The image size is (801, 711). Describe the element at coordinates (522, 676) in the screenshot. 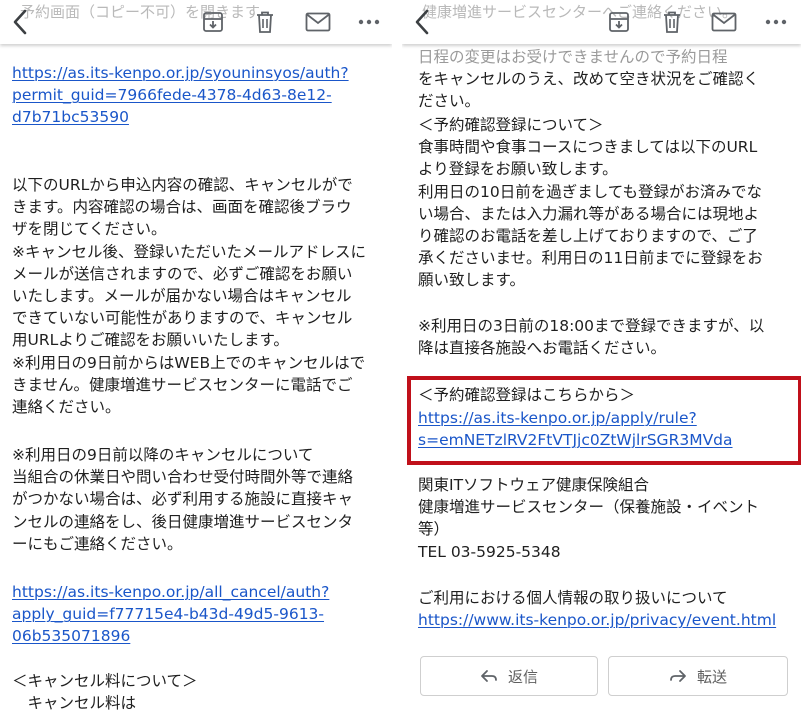

I see `reply-label: 返信` at that location.